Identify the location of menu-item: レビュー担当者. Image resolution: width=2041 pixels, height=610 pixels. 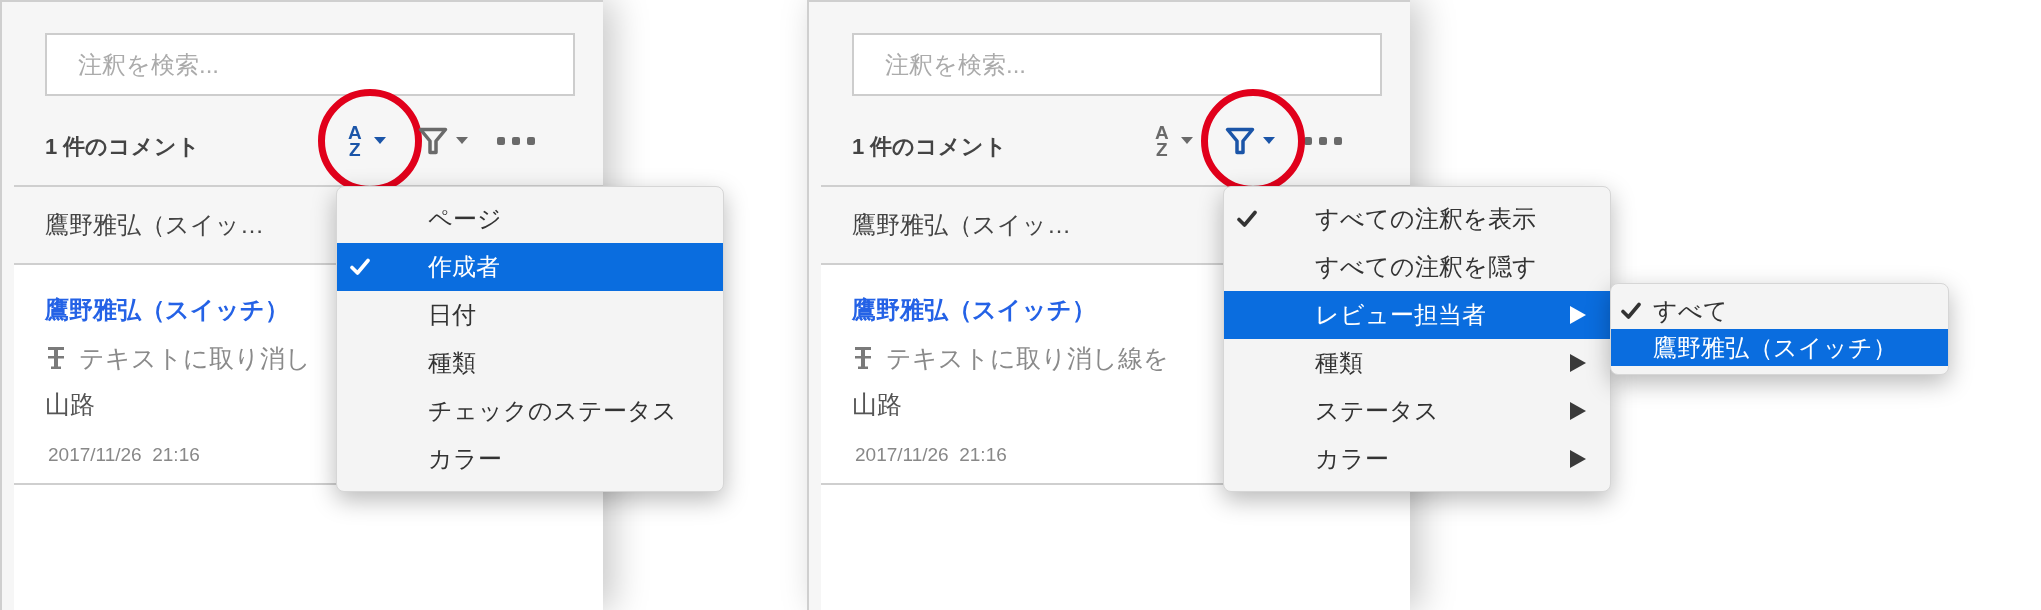
(1417, 315).